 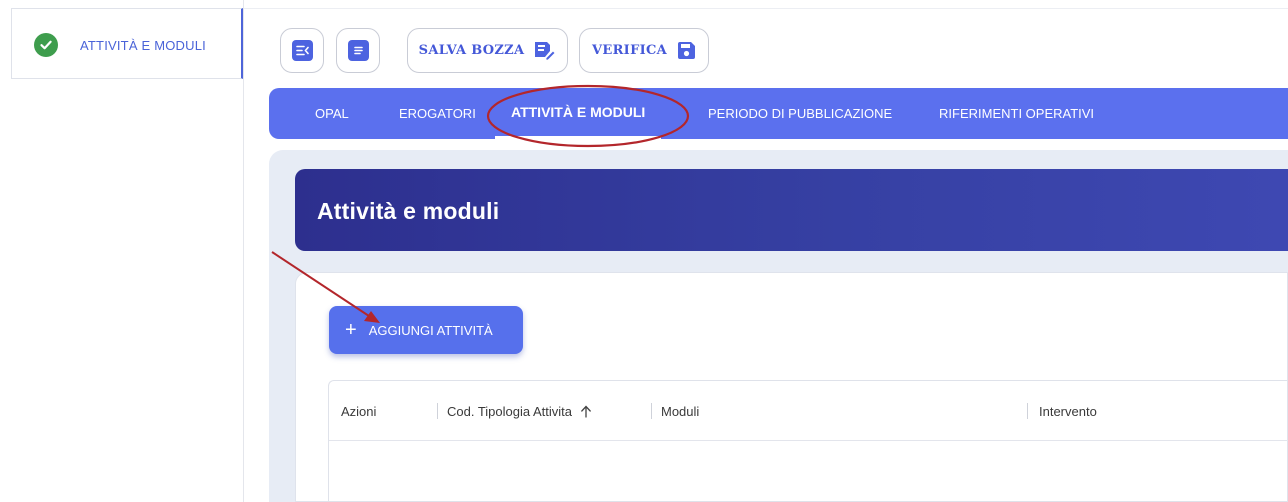 What do you see at coordinates (332, 113) in the screenshot?
I see `tab-opal: OPAL` at bounding box center [332, 113].